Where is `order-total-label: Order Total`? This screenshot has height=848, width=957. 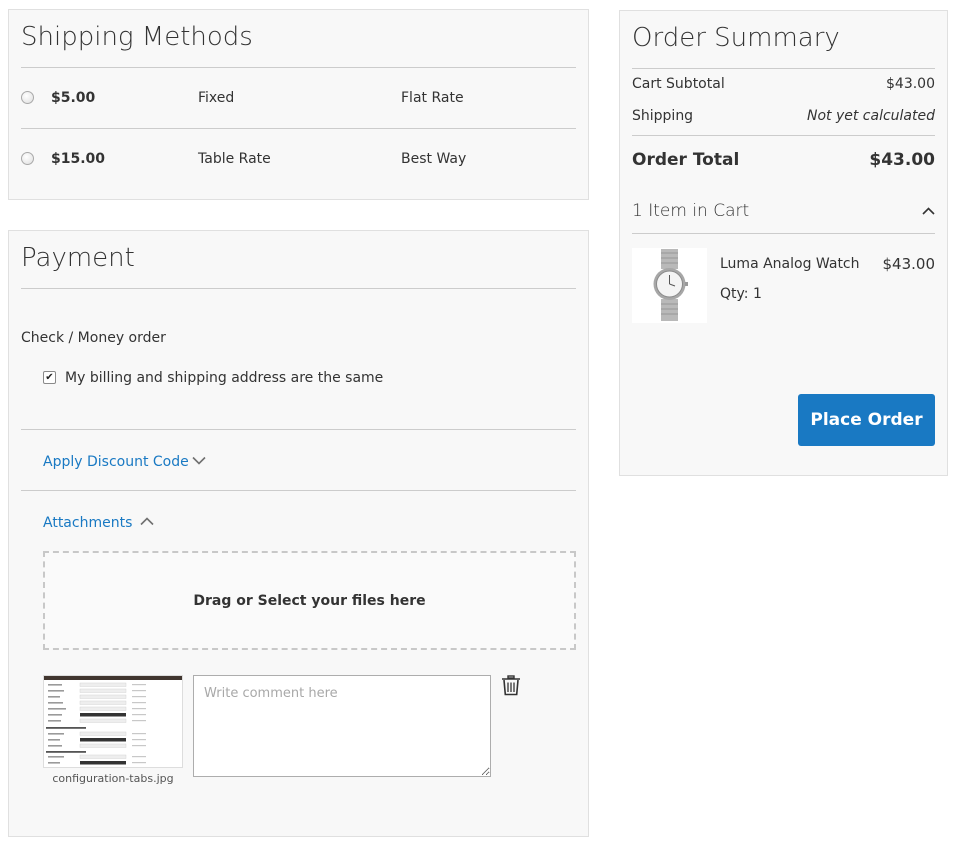
order-total-label: Order Total is located at coordinates (686, 160).